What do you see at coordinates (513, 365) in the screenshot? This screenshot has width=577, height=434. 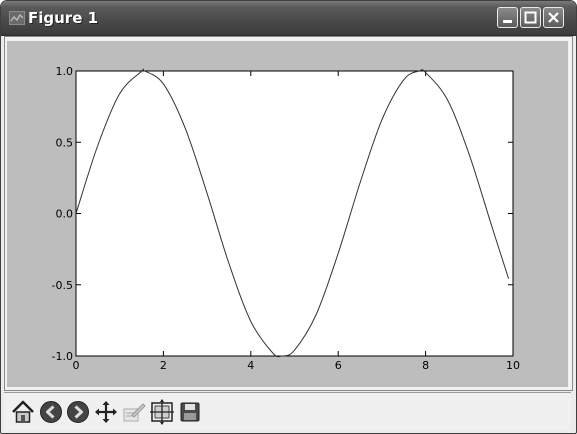 I see `x-tick-label: 10` at bounding box center [513, 365].